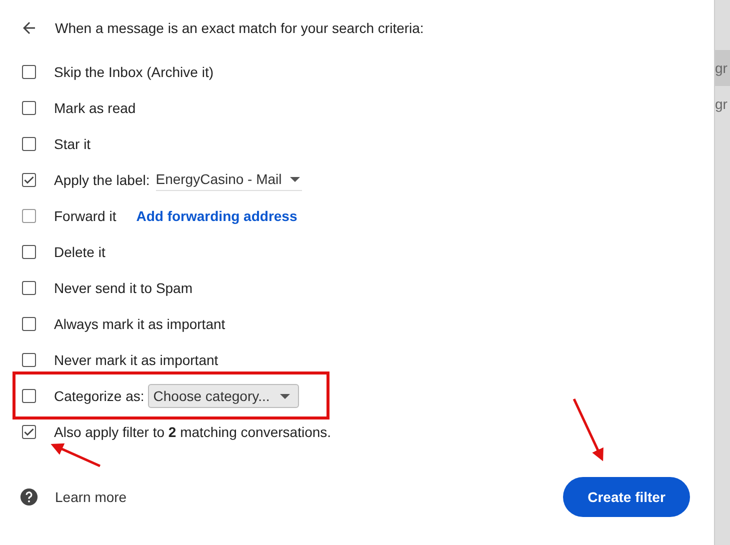 The image size is (730, 545). I want to click on option-label: Delete it, so click(80, 252).